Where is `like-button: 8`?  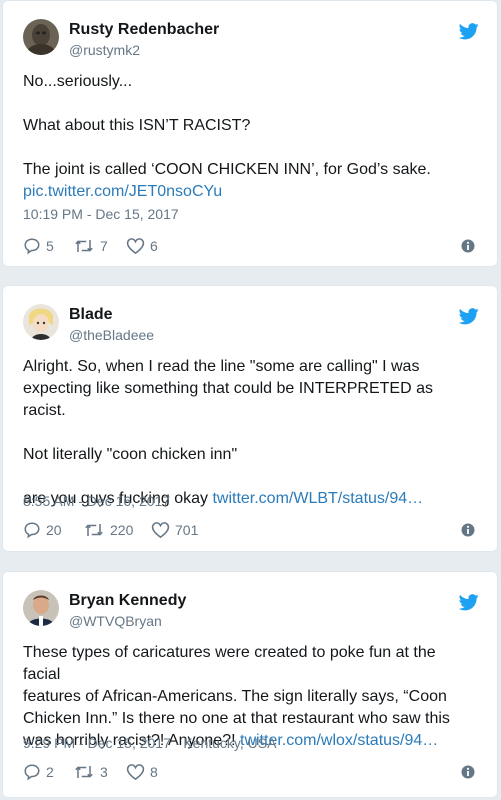
like-button: 8 is located at coordinates (142, 772).